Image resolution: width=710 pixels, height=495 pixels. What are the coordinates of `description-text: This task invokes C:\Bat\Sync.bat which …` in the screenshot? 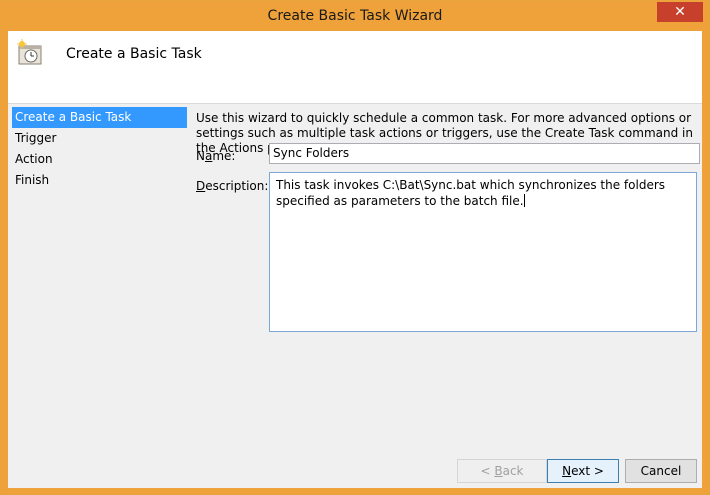 It's located at (471, 193).